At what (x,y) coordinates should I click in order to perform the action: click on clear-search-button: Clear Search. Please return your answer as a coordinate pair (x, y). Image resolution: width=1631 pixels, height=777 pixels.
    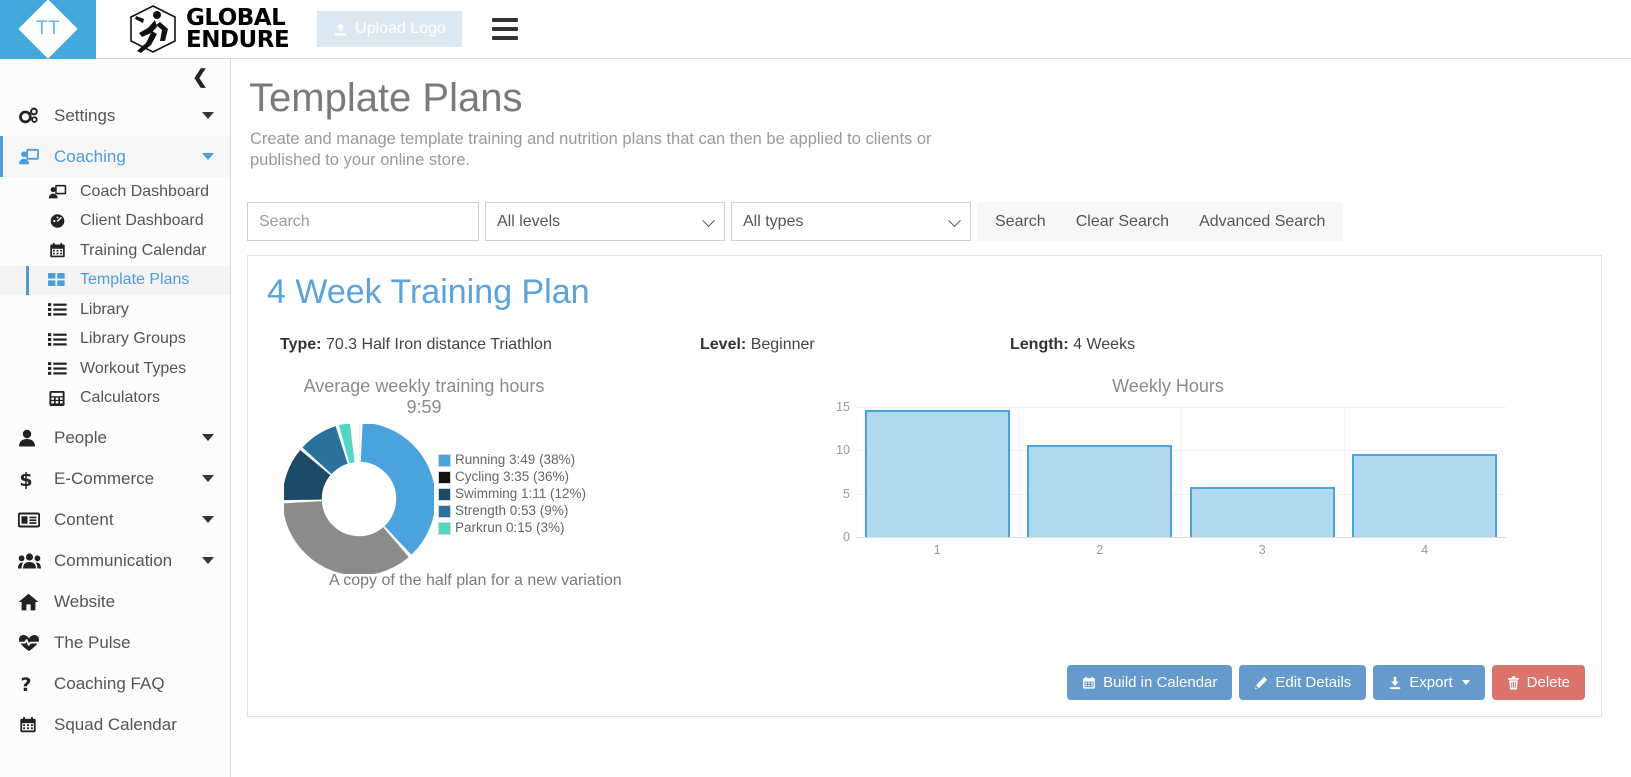
    Looking at the image, I should click on (1122, 222).